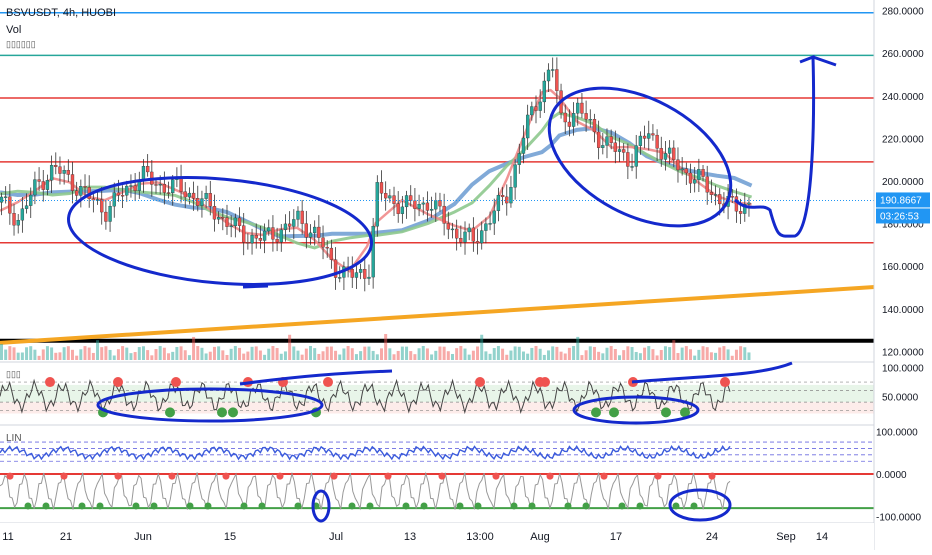 This screenshot has width=932, height=555. Describe the element at coordinates (903, 310) in the screenshot. I see `price-tick-label: 140.0000` at that location.